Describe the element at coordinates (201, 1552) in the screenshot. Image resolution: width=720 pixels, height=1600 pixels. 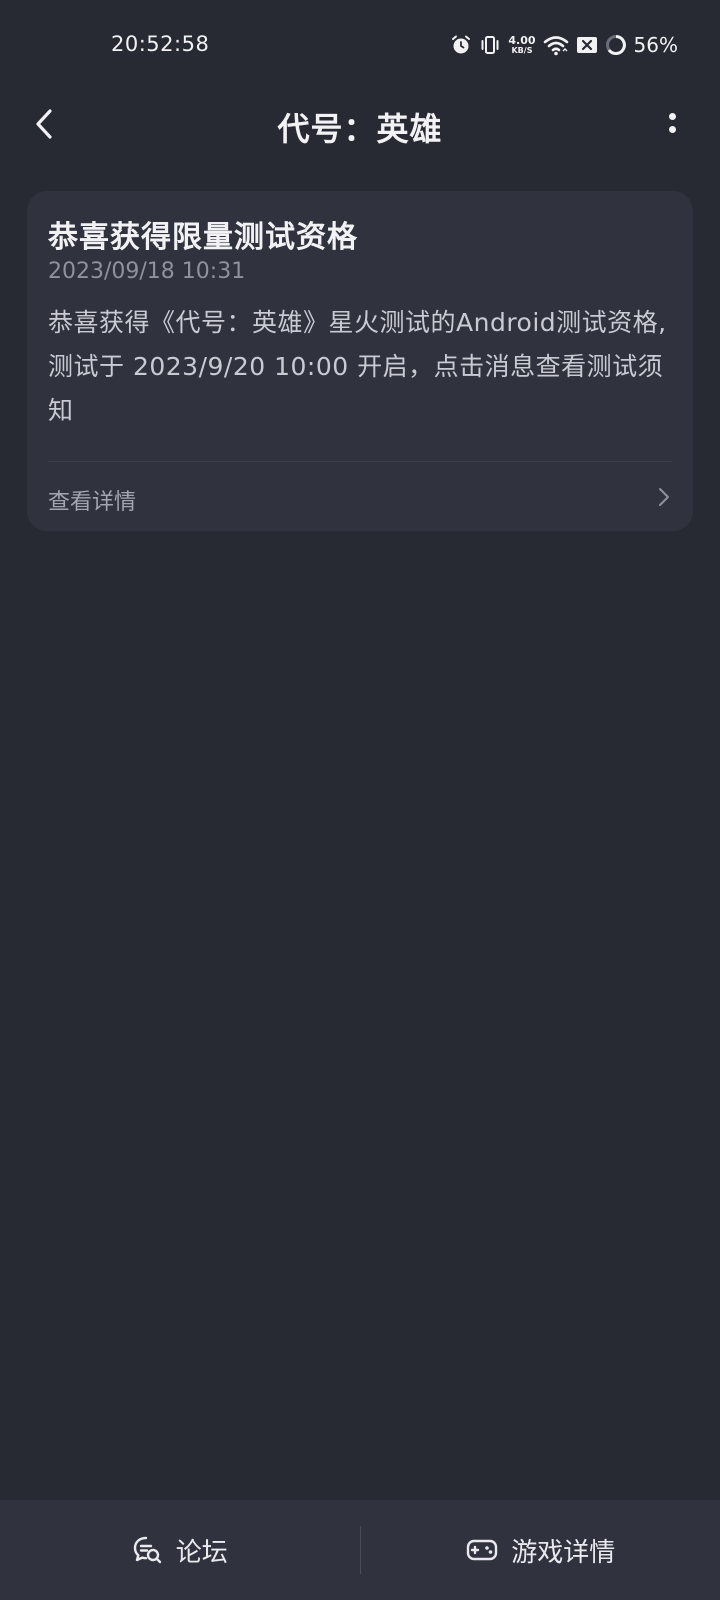
I see `forum-label: 论坛` at that location.